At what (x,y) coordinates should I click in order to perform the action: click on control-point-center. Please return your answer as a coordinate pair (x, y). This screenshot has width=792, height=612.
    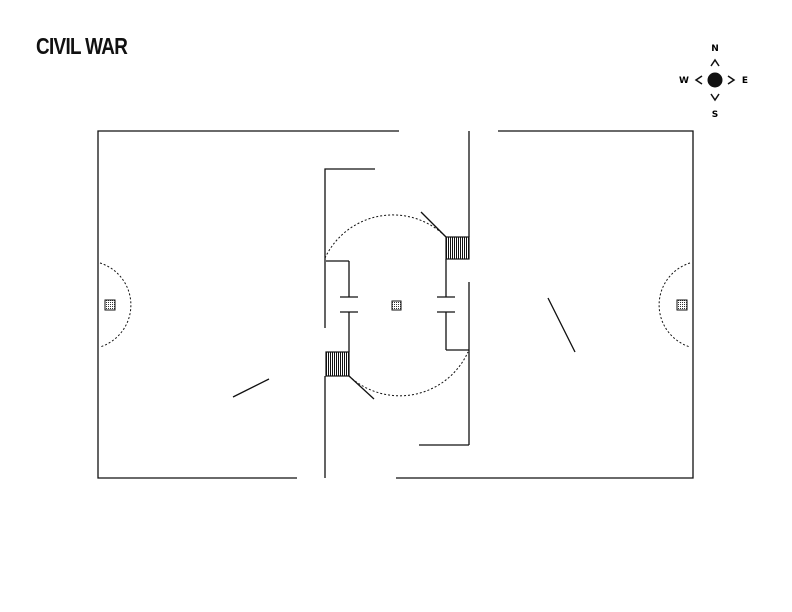
    Looking at the image, I should click on (396, 305).